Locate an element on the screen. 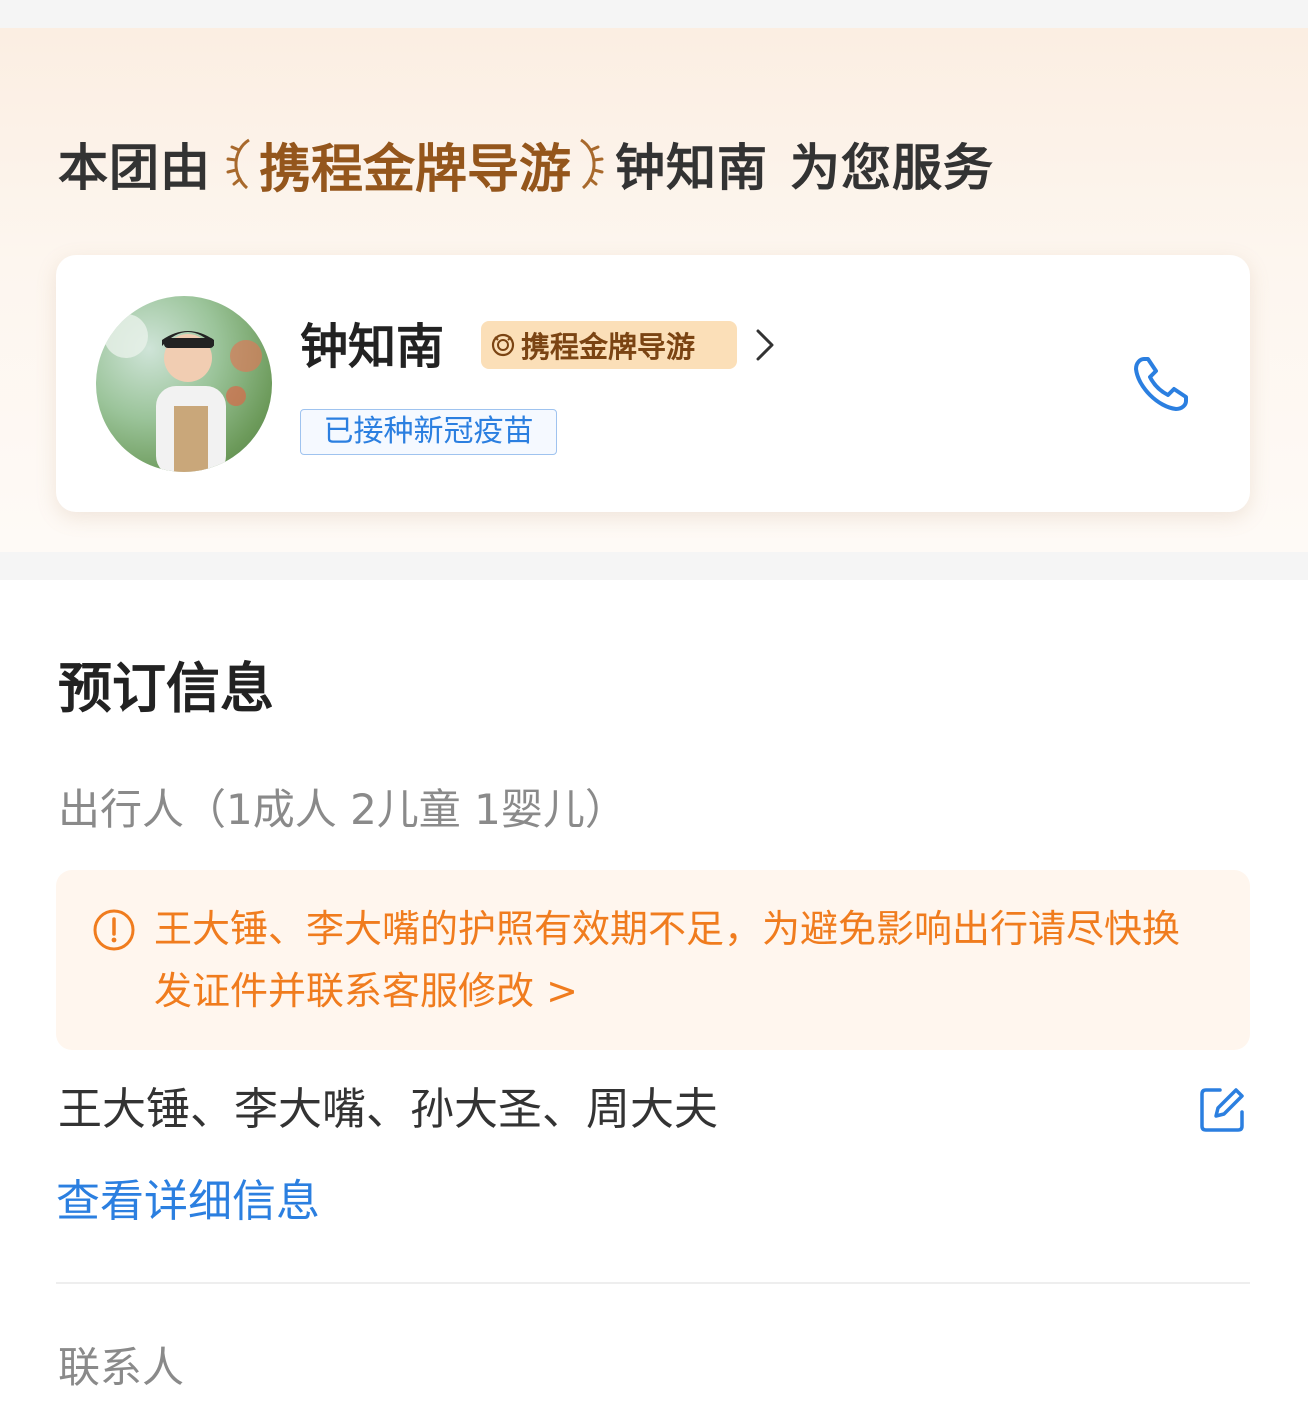 The image size is (1308, 1412). gold-tag-text: 携程金牌导游 is located at coordinates (608, 347).